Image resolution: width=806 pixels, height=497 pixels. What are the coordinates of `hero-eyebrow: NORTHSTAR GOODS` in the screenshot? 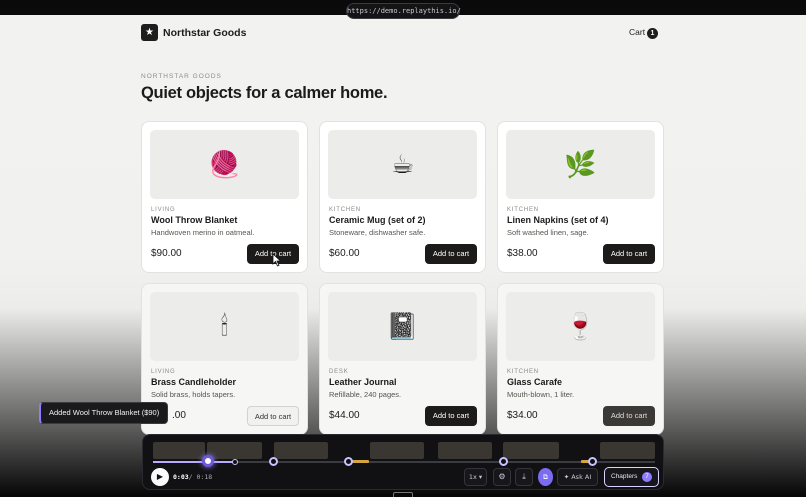 It's located at (181, 76).